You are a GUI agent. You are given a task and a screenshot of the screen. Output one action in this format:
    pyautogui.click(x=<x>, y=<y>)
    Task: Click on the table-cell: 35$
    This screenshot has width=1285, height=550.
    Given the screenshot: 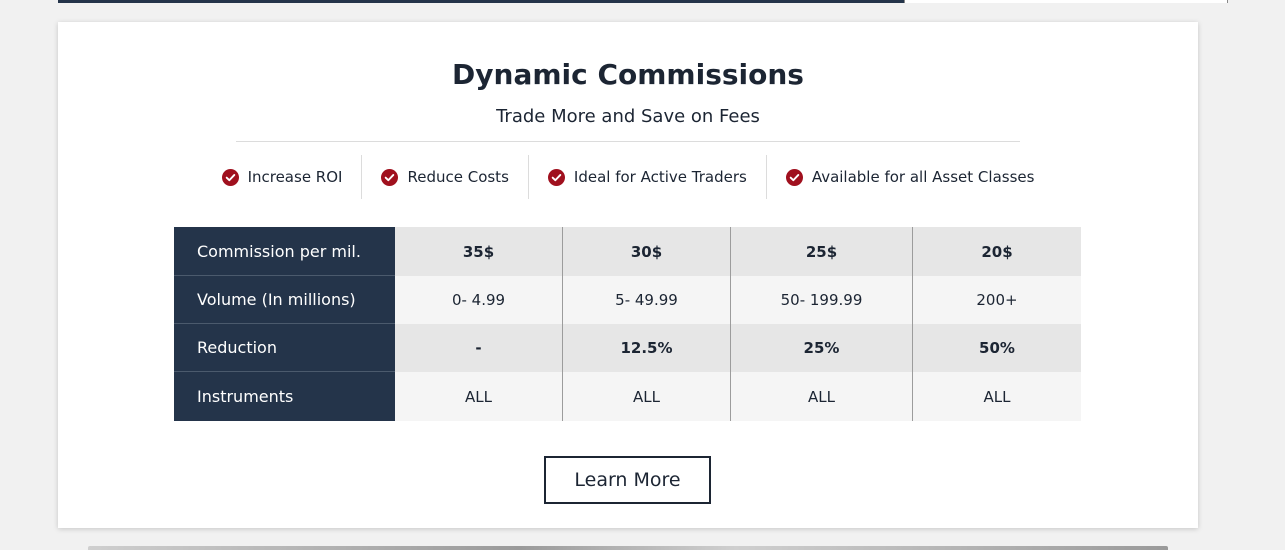 What is the action you would take?
    pyautogui.click(x=479, y=251)
    